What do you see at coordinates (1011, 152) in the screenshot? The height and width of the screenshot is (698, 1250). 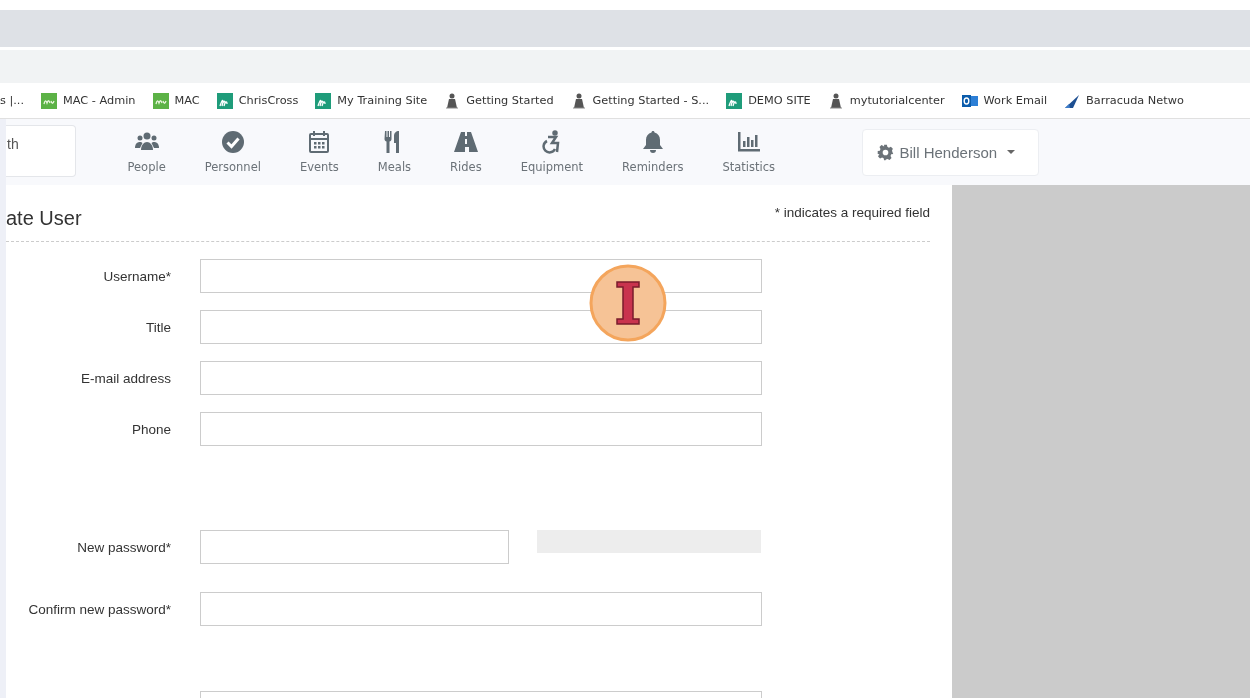 I see `caret-icon` at bounding box center [1011, 152].